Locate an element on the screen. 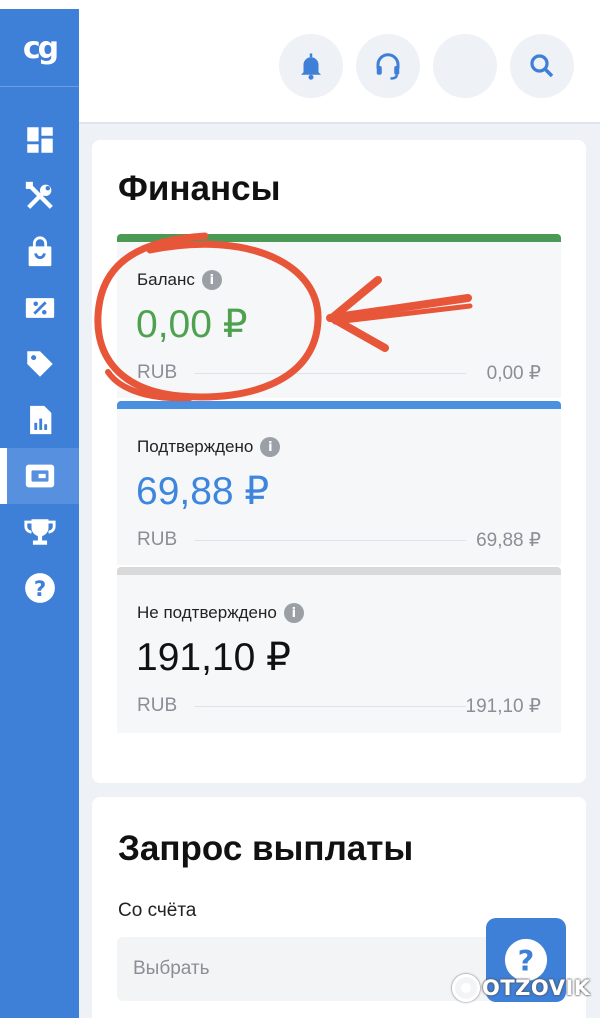 This screenshot has height=1018, width=600. dashboard-icon is located at coordinates (39, 140).